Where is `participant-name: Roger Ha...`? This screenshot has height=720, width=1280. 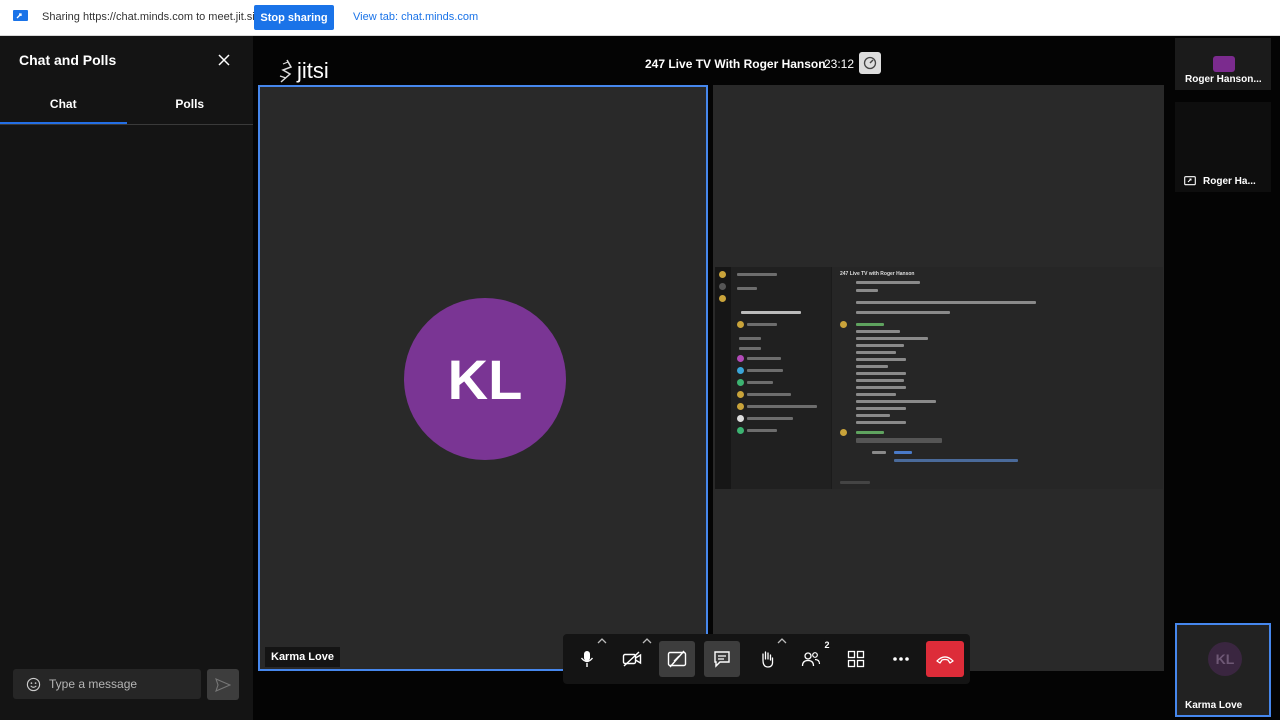
participant-name: Roger Ha... is located at coordinates (1220, 181).